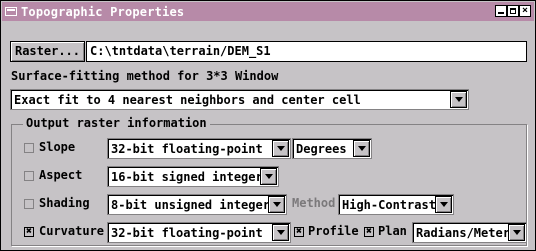 The height and width of the screenshot is (251, 536). I want to click on slope-units-value: Degrees, so click(321, 149).